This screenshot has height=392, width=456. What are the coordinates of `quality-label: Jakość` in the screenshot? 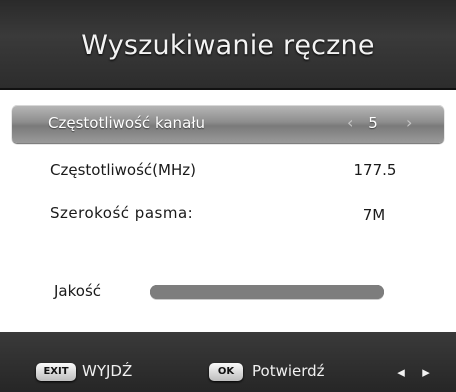 It's located at (78, 291).